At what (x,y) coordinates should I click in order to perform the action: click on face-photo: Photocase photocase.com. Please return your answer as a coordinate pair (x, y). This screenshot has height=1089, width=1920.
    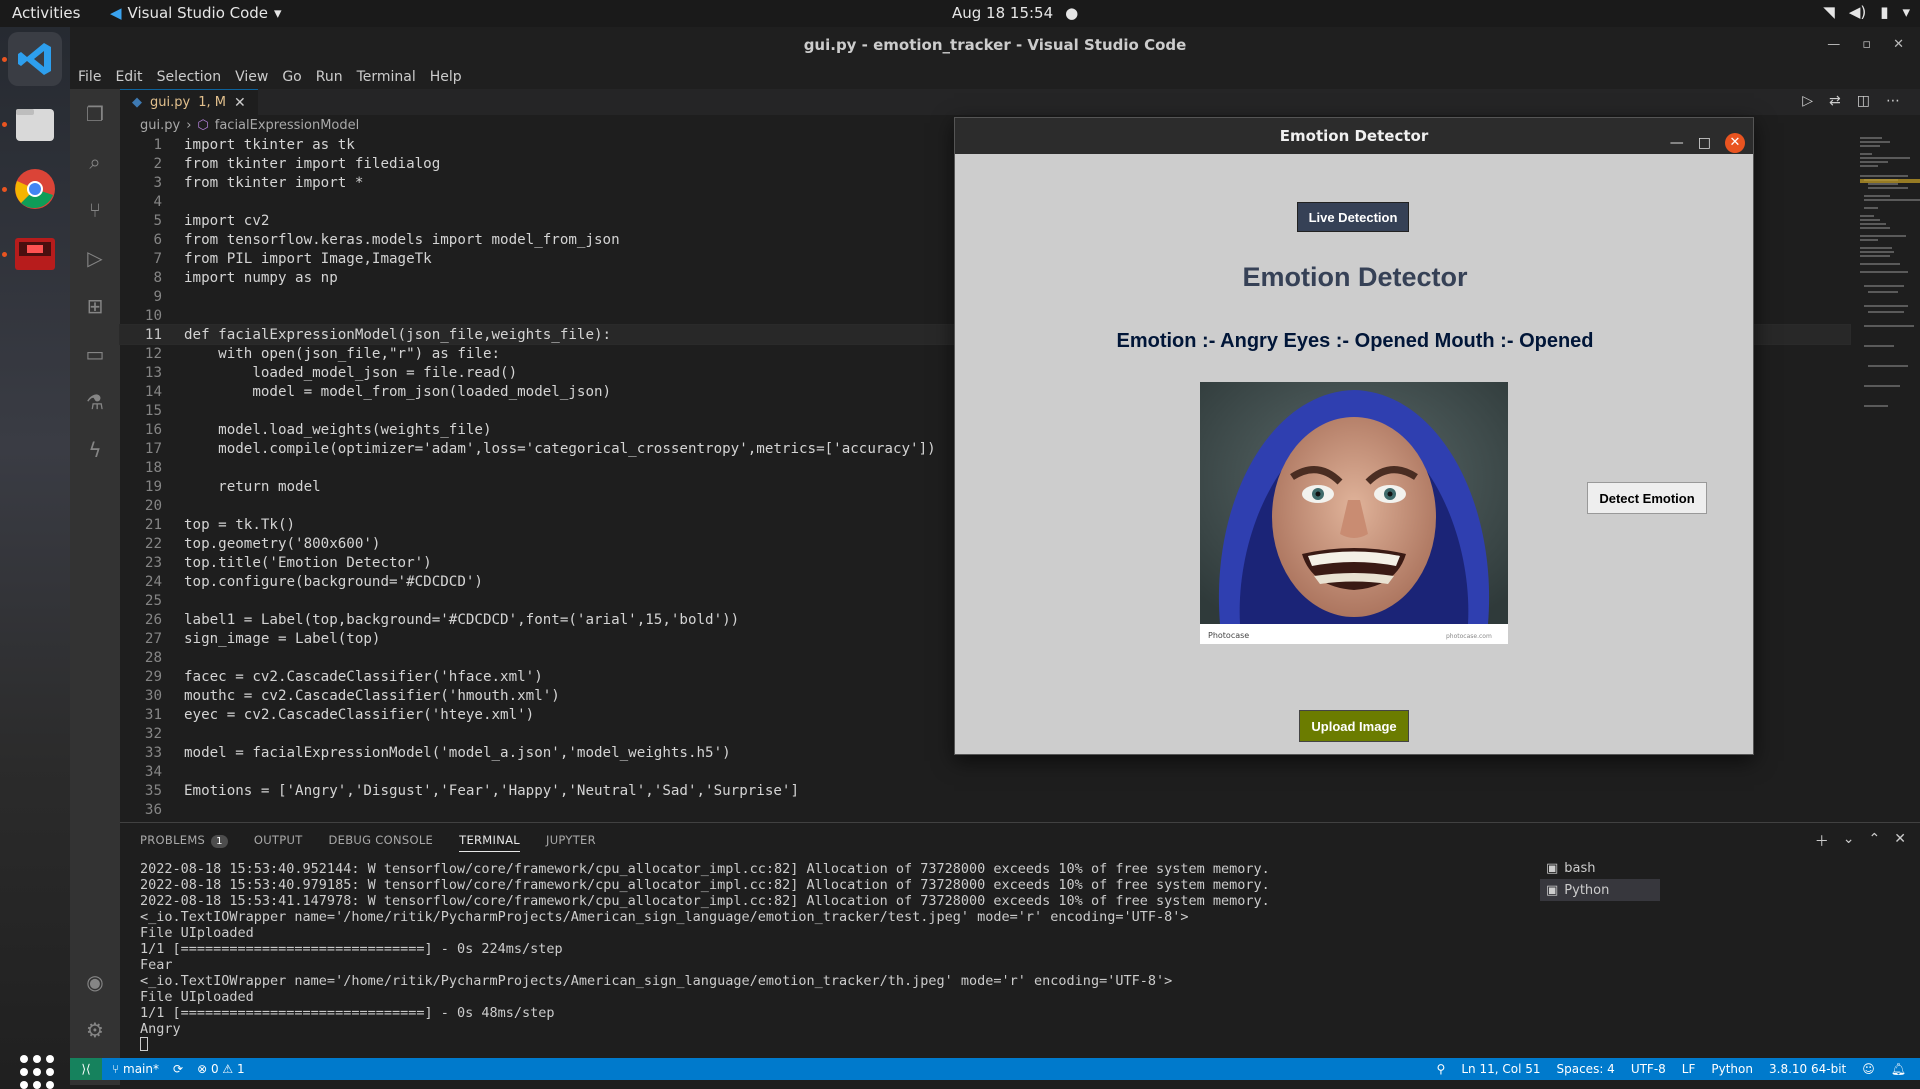
    Looking at the image, I should click on (1354, 513).